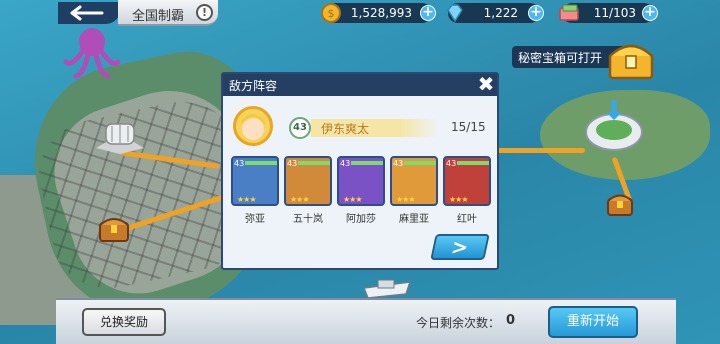 The height and width of the screenshot is (344, 720). What do you see at coordinates (120, 138) in the screenshot?
I see `landmark-gate-icon` at bounding box center [120, 138].